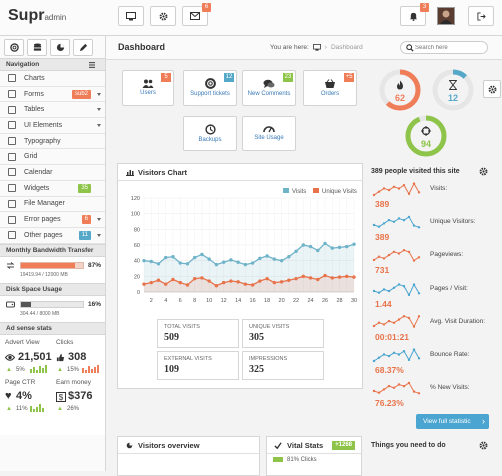 The height and width of the screenshot is (476, 502). What do you see at coordinates (256, 337) in the screenshot?
I see `unique-visits-value: 305` at bounding box center [256, 337].